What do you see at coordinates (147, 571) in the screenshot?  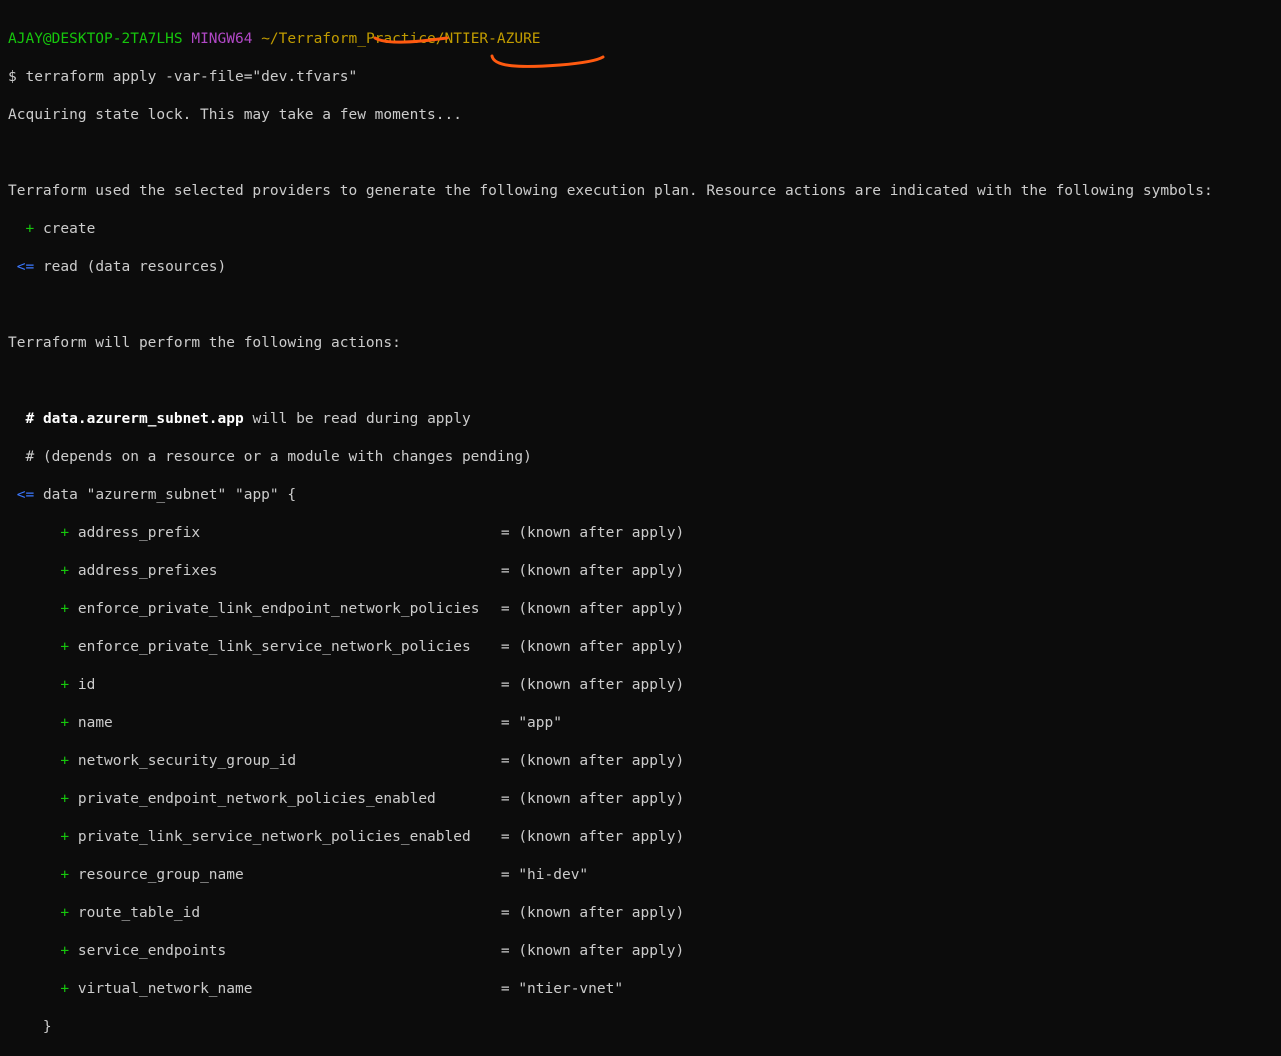 I see `attribute-name: address_prefixes` at bounding box center [147, 571].